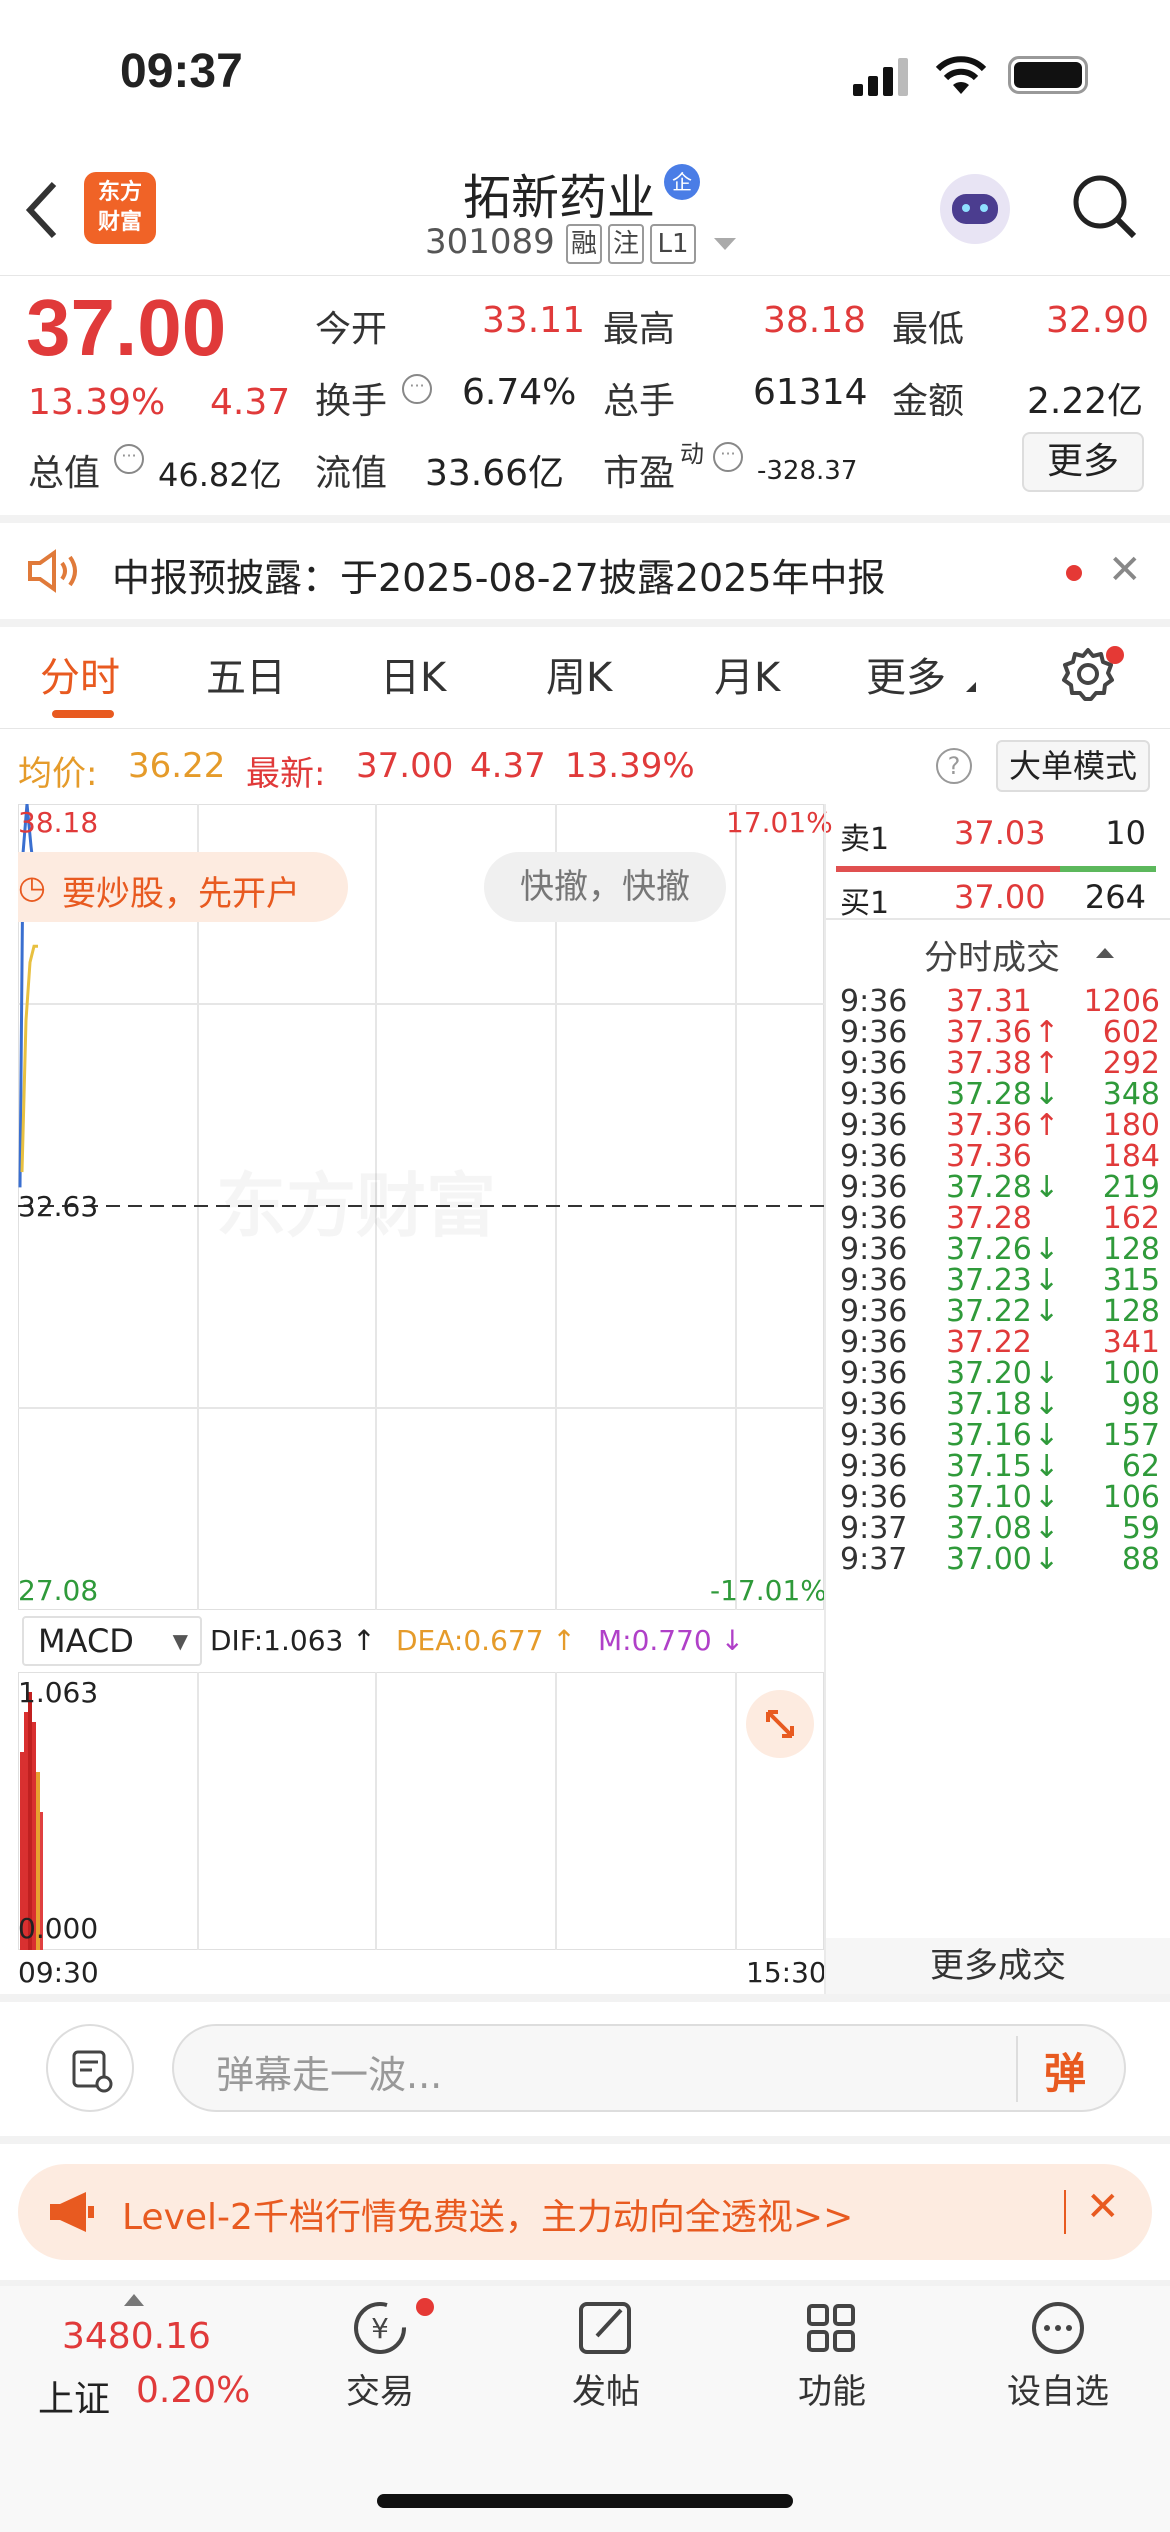 The height and width of the screenshot is (2532, 1170). What do you see at coordinates (380, 2328) in the screenshot?
I see `yuan-exchange-icon: ¥` at bounding box center [380, 2328].